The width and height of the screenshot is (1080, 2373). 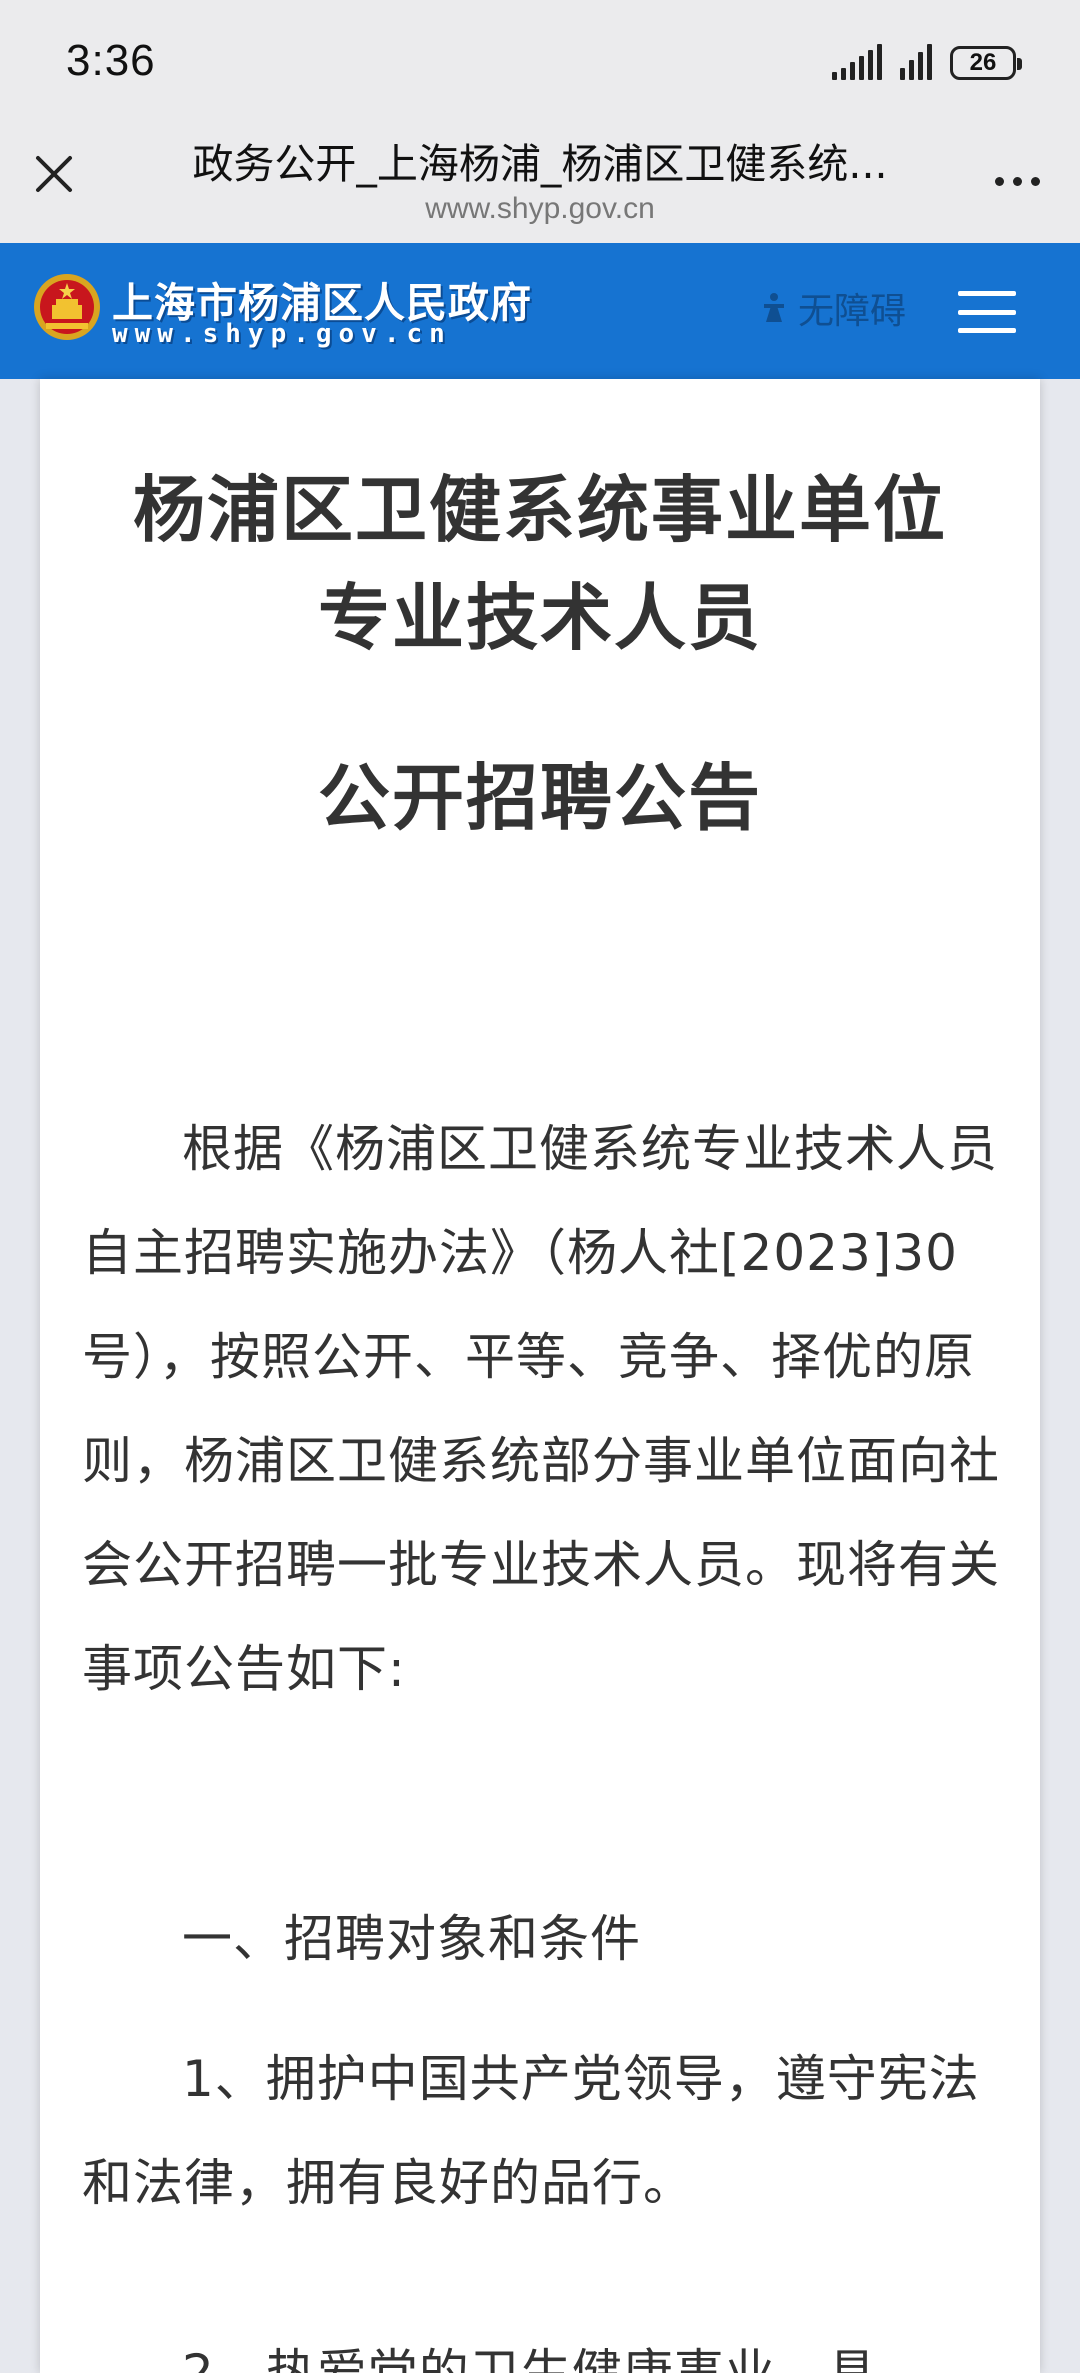 What do you see at coordinates (67, 307) in the screenshot?
I see `national-emblem-logo` at bounding box center [67, 307].